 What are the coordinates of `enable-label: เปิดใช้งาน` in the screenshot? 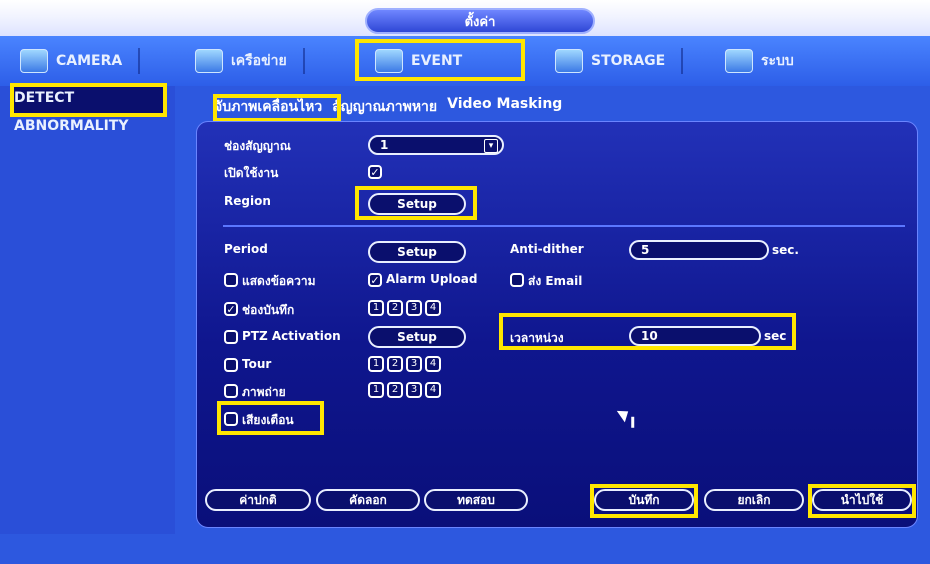 It's located at (251, 173).